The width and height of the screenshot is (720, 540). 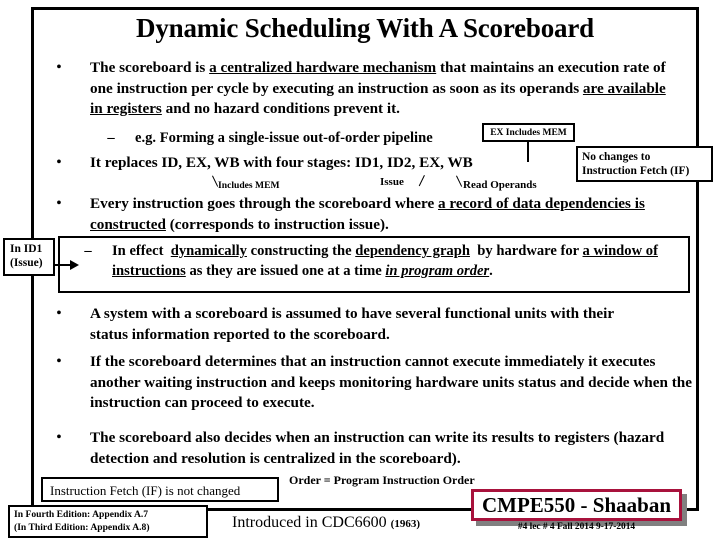 I want to click on note-introduced-cdc6600: Introduced in CDC6600 (1963), so click(x=326, y=523).